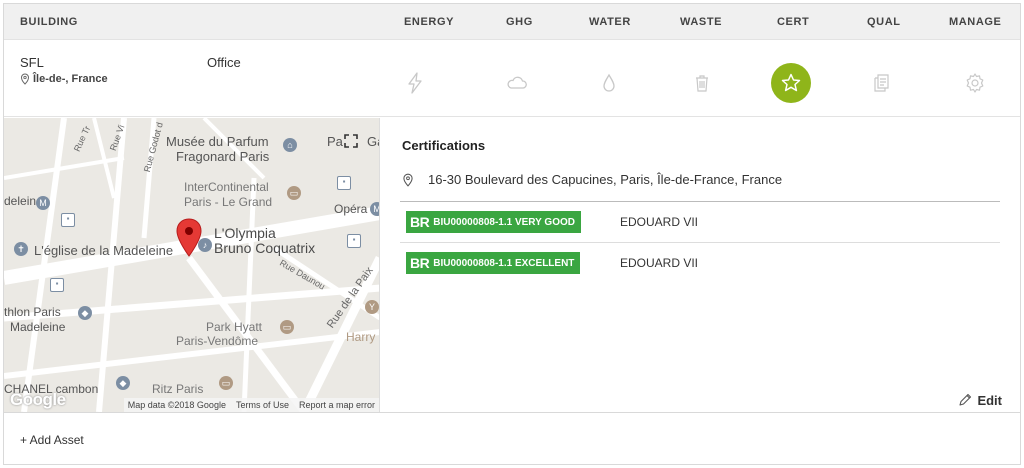  What do you see at coordinates (228, 202) in the screenshot?
I see `map-label-paris-le-grand: Paris - Le Grand` at bounding box center [228, 202].